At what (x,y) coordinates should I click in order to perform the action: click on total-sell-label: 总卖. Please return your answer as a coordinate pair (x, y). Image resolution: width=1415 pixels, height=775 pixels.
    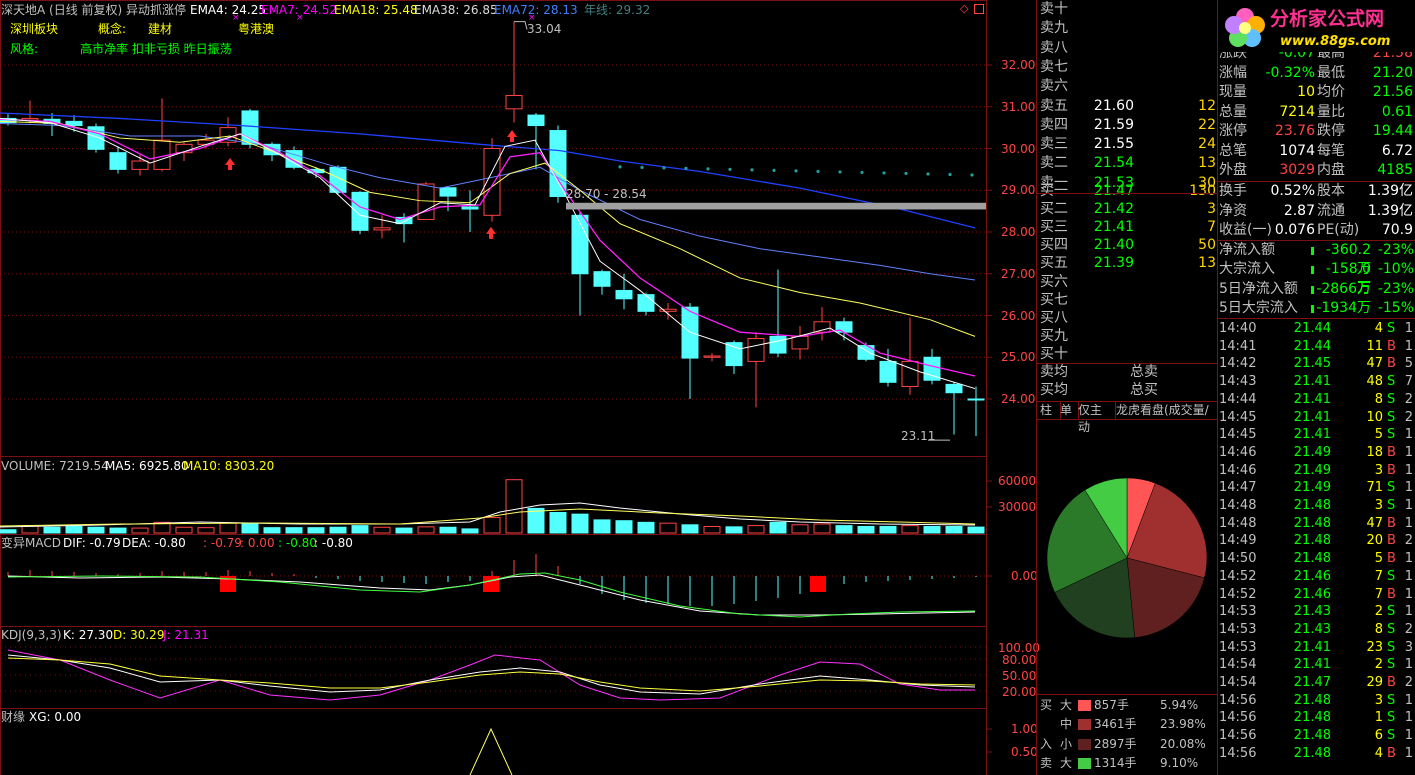
    Looking at the image, I should click on (1144, 372).